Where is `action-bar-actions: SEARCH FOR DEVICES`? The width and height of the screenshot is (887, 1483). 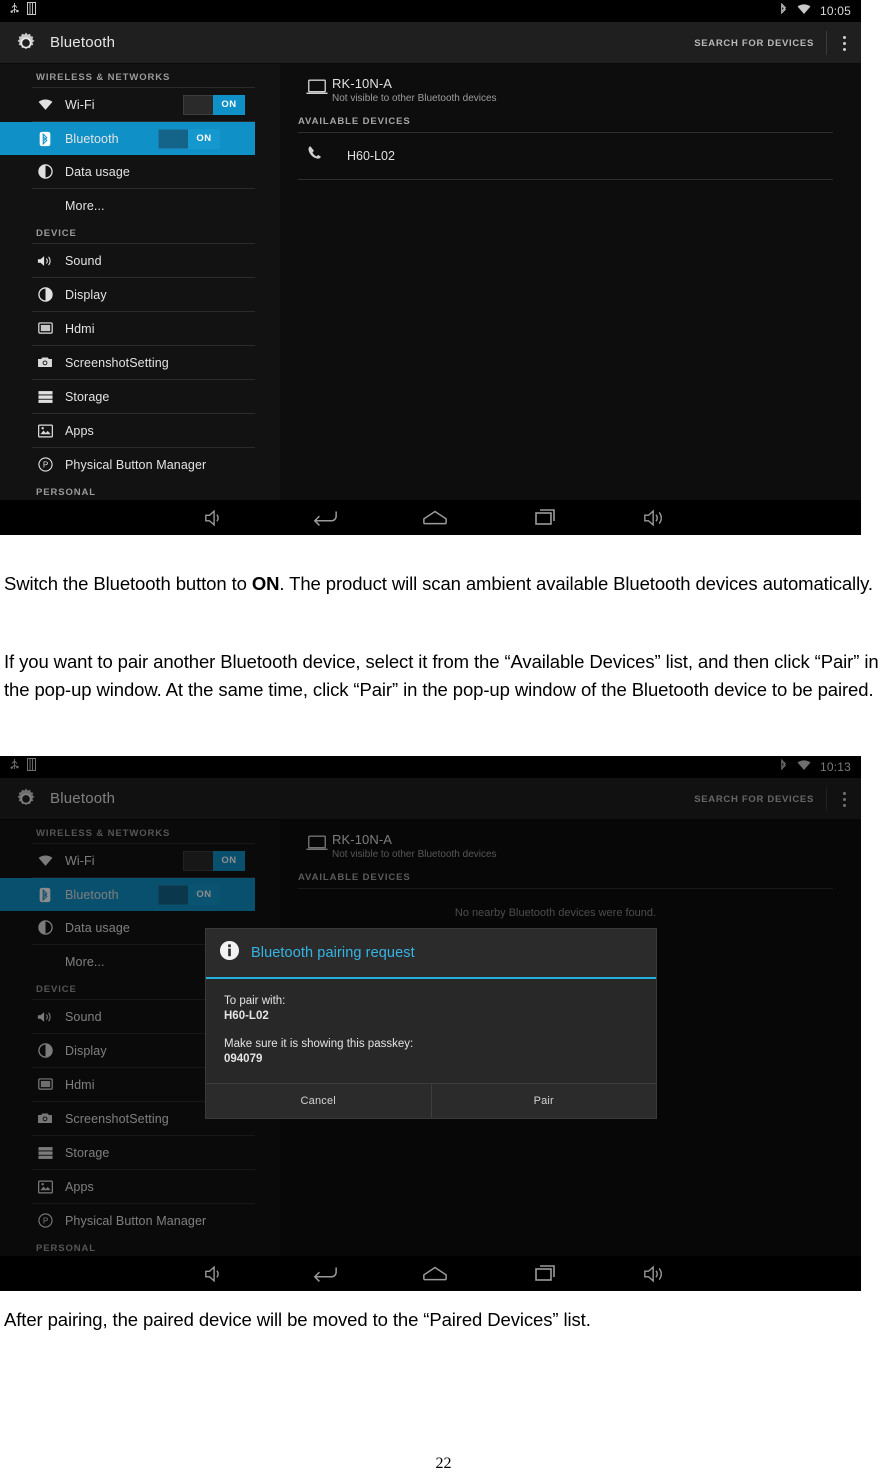
action-bar-actions: SEARCH FOR DEVICES is located at coordinates (777, 43).